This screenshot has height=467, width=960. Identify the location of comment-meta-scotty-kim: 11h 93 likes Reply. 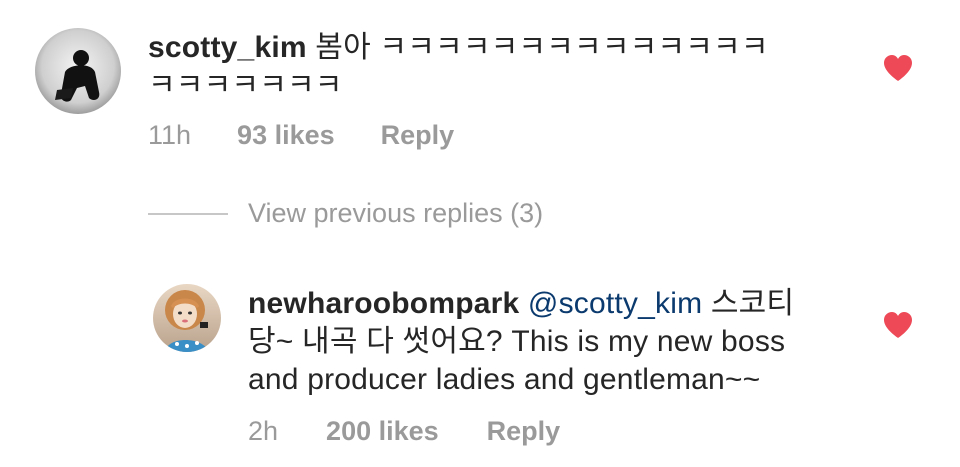
(301, 135).